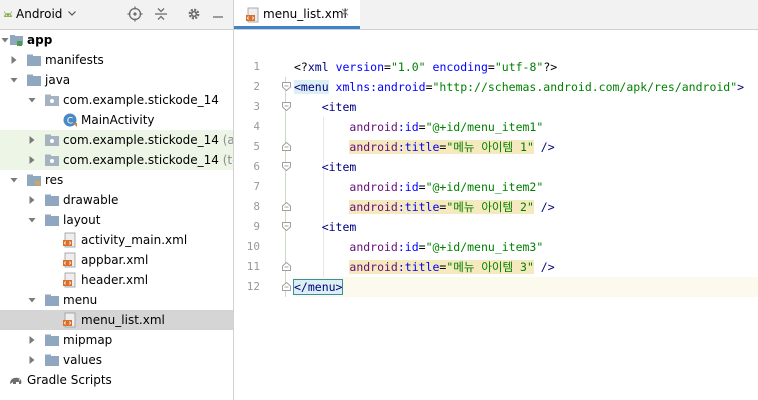  What do you see at coordinates (88, 340) in the screenshot?
I see `tree-item-label: mipmap` at bounding box center [88, 340].